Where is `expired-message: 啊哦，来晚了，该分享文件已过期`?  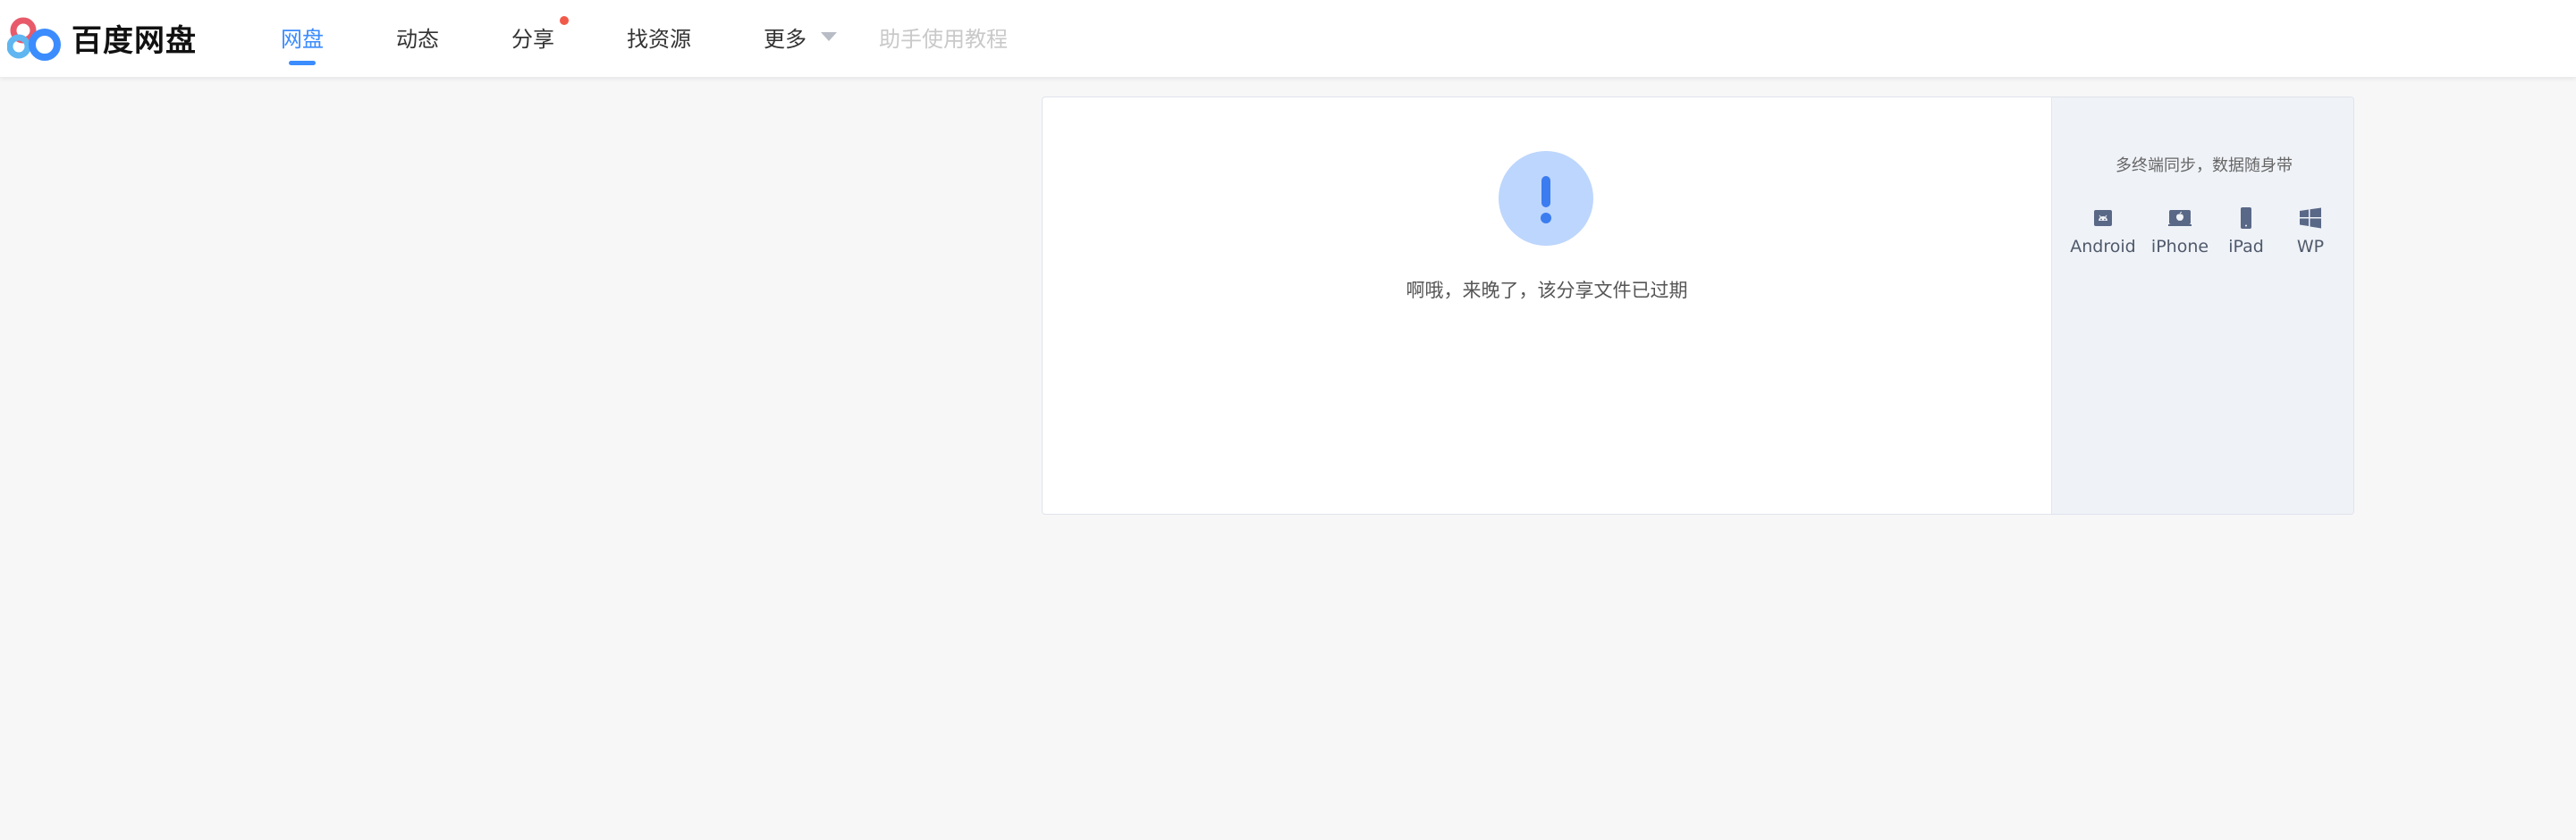 expired-message: 啊哦，来晚了，该分享文件已过期 is located at coordinates (1547, 290).